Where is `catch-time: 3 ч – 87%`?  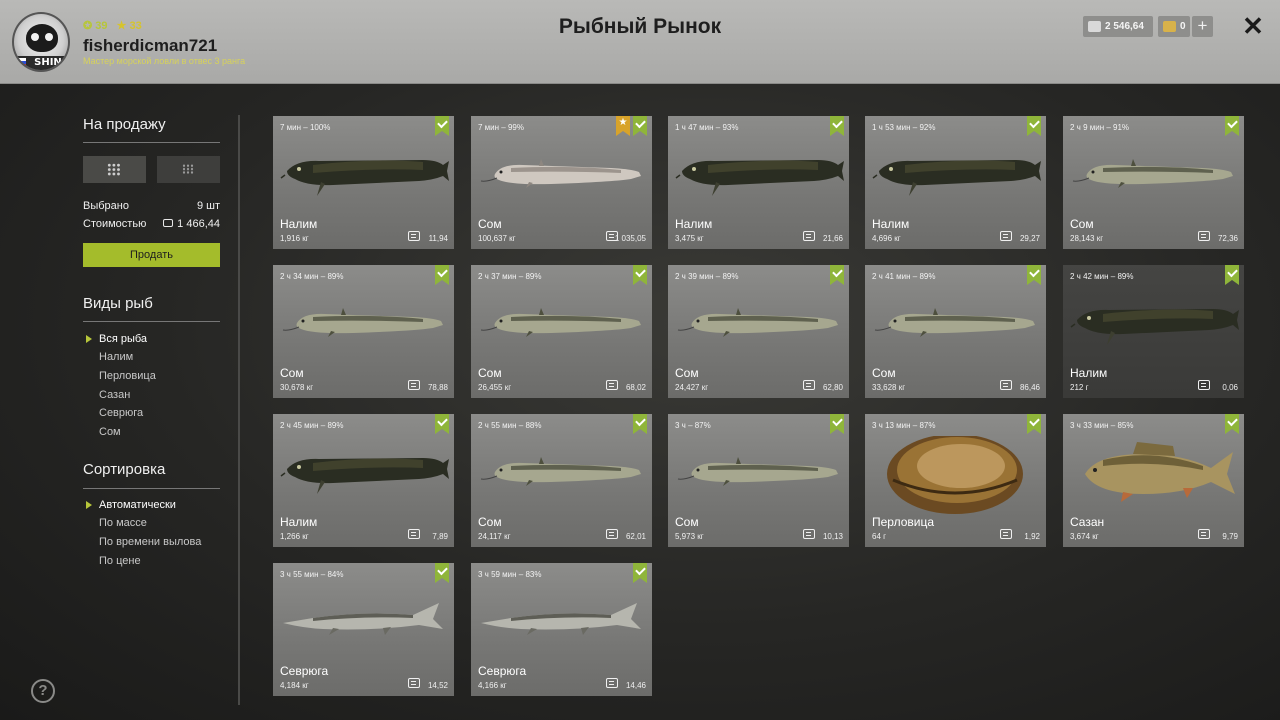
catch-time: 3 ч – 87% is located at coordinates (693, 425).